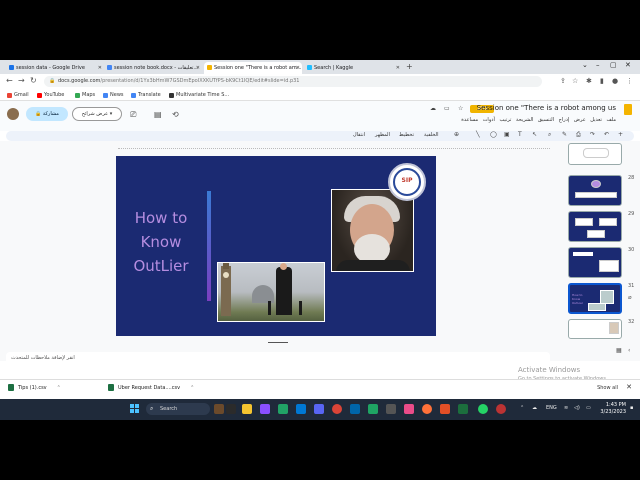 The height and width of the screenshot is (480, 640). Describe the element at coordinates (283, 409) in the screenshot. I see `excel-icon` at that location.